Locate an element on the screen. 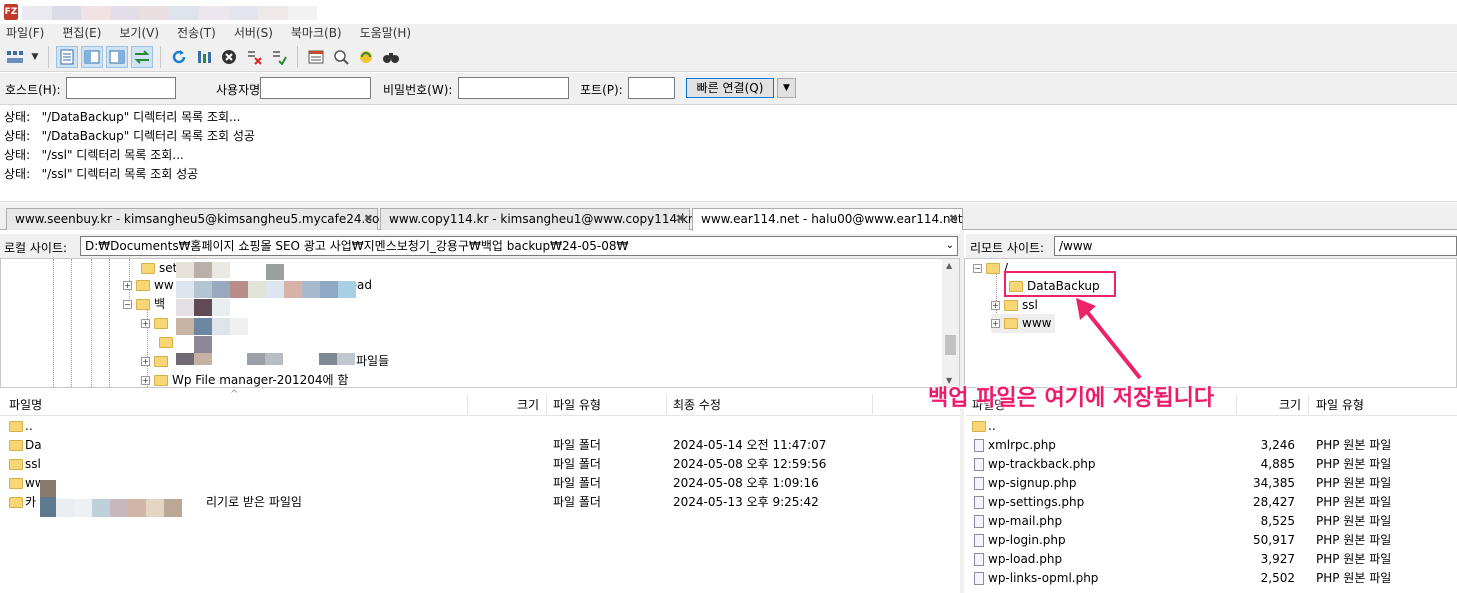 The height and width of the screenshot is (593, 1457). menu-server: 서버(S) is located at coordinates (253, 33).